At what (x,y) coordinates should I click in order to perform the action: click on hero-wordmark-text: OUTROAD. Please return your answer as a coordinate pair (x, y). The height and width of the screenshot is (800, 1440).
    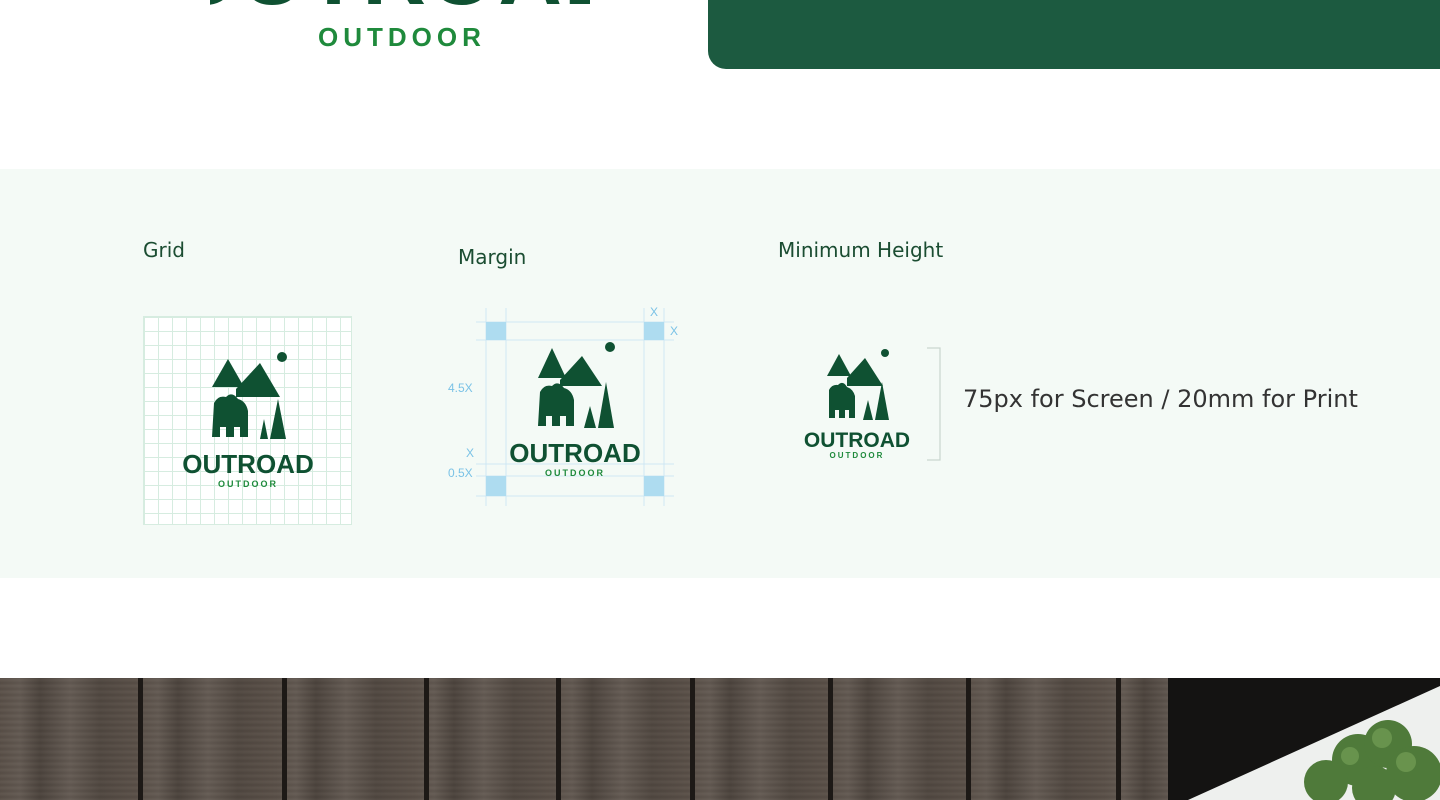
    Looking at the image, I should click on (400, 6).